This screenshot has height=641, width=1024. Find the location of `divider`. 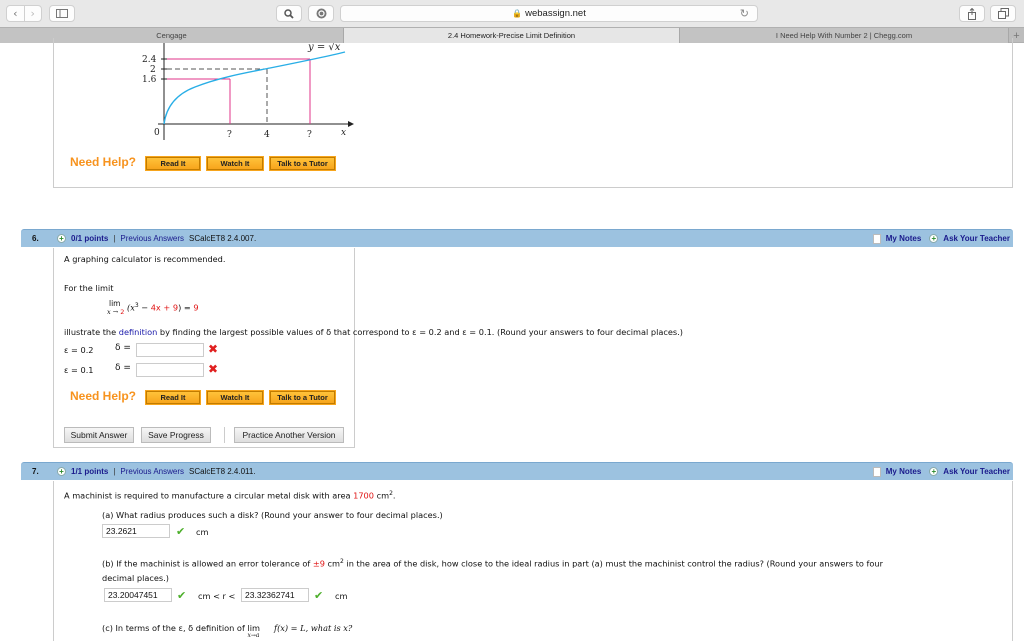

divider is located at coordinates (224, 435).